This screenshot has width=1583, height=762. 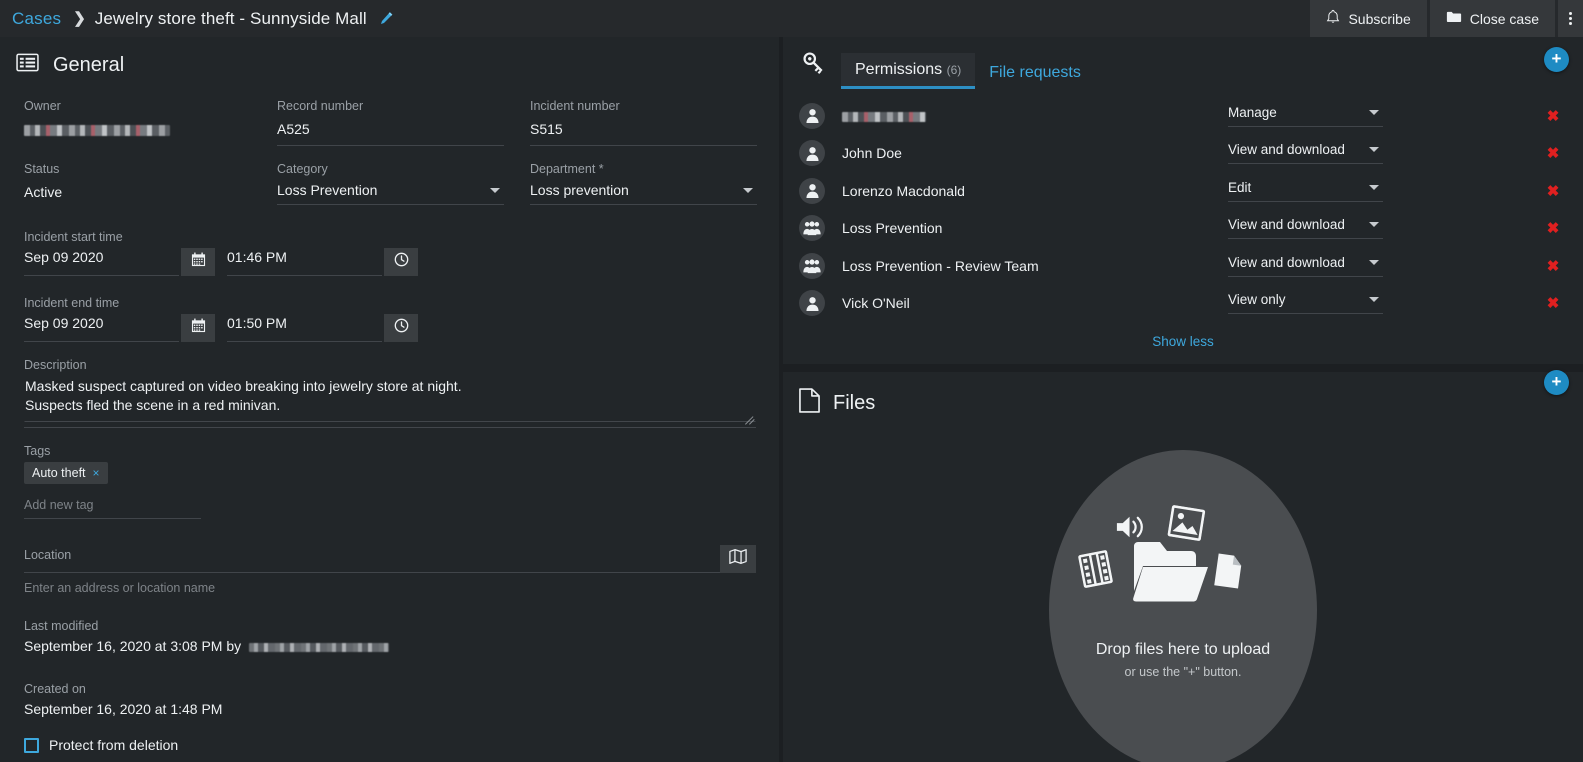 I want to click on protect-from-deletion-checkbox, so click(x=31, y=745).